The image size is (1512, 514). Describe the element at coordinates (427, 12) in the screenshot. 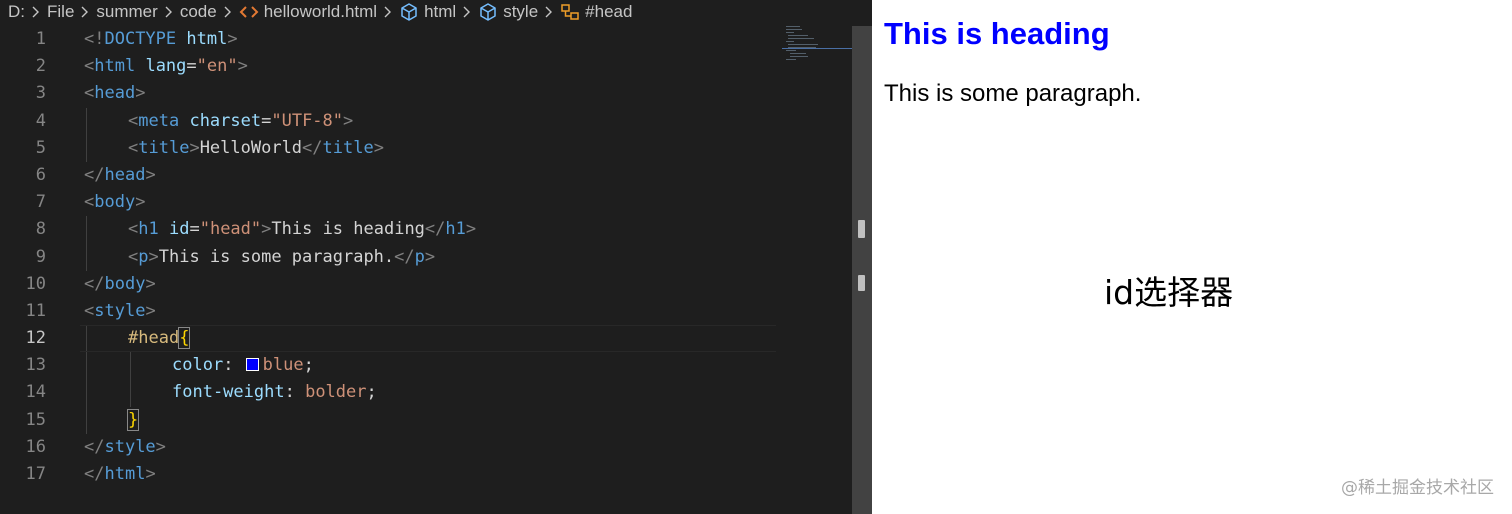

I see `breadcrumb-symbol-html: html` at that location.